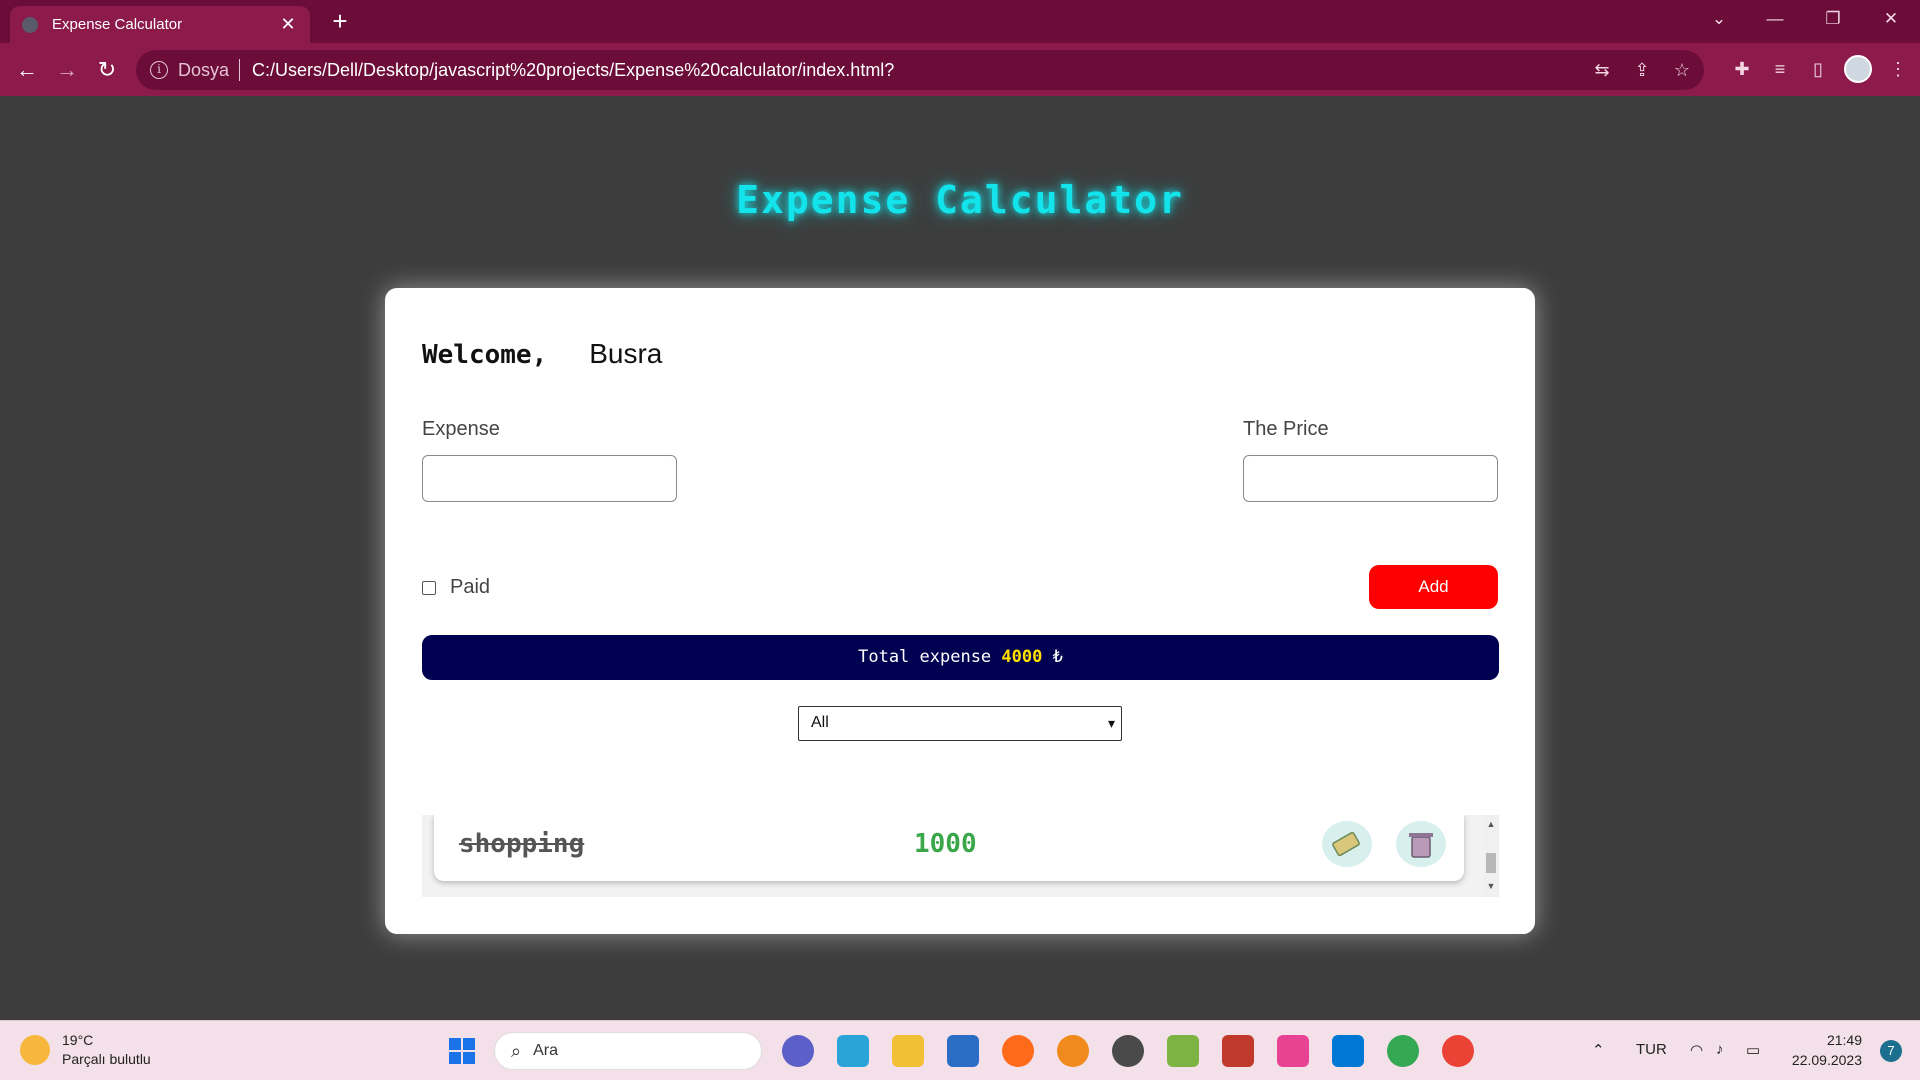 This screenshot has width=1920, height=1080. Describe the element at coordinates (27, 70) in the screenshot. I see `back-arrow-icon: ←` at that location.